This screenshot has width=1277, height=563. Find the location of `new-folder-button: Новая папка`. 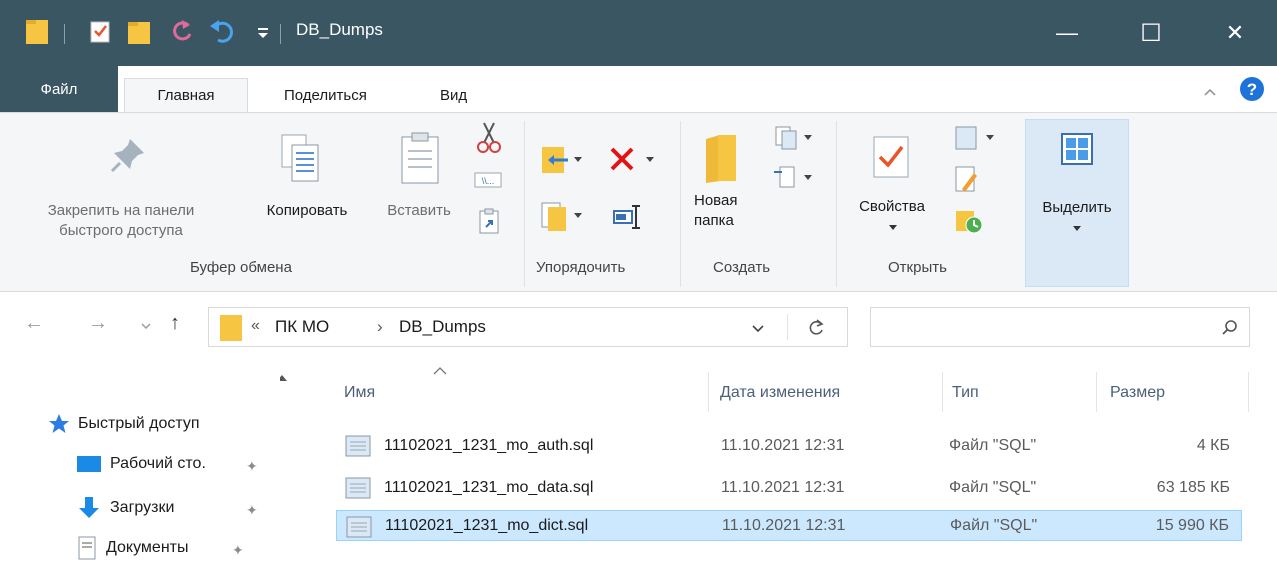

new-folder-button: Новая папка is located at coordinates (721, 178).